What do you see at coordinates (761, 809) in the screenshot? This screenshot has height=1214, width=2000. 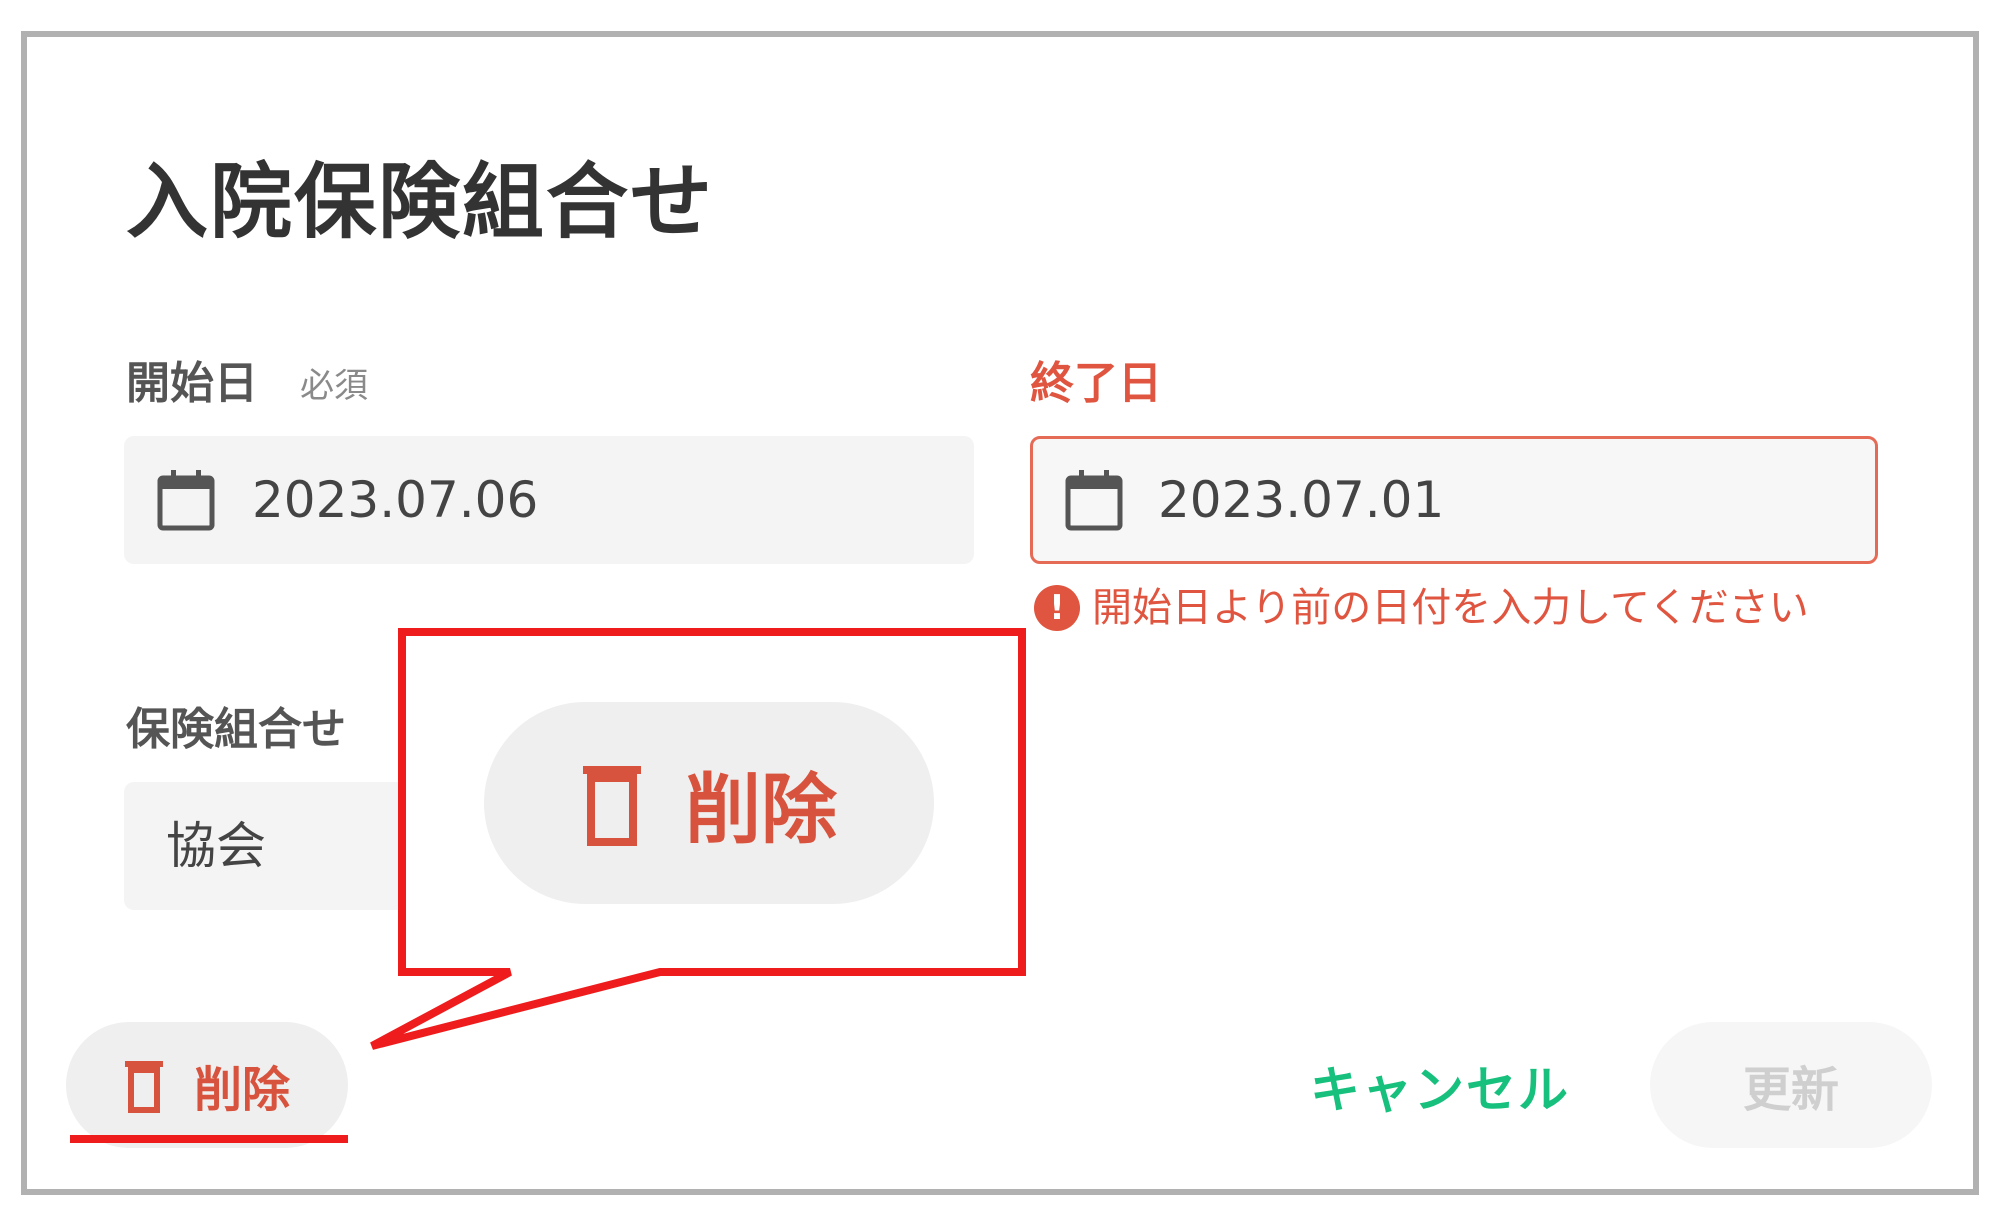 I see `callout-delete-label: 削除` at bounding box center [761, 809].